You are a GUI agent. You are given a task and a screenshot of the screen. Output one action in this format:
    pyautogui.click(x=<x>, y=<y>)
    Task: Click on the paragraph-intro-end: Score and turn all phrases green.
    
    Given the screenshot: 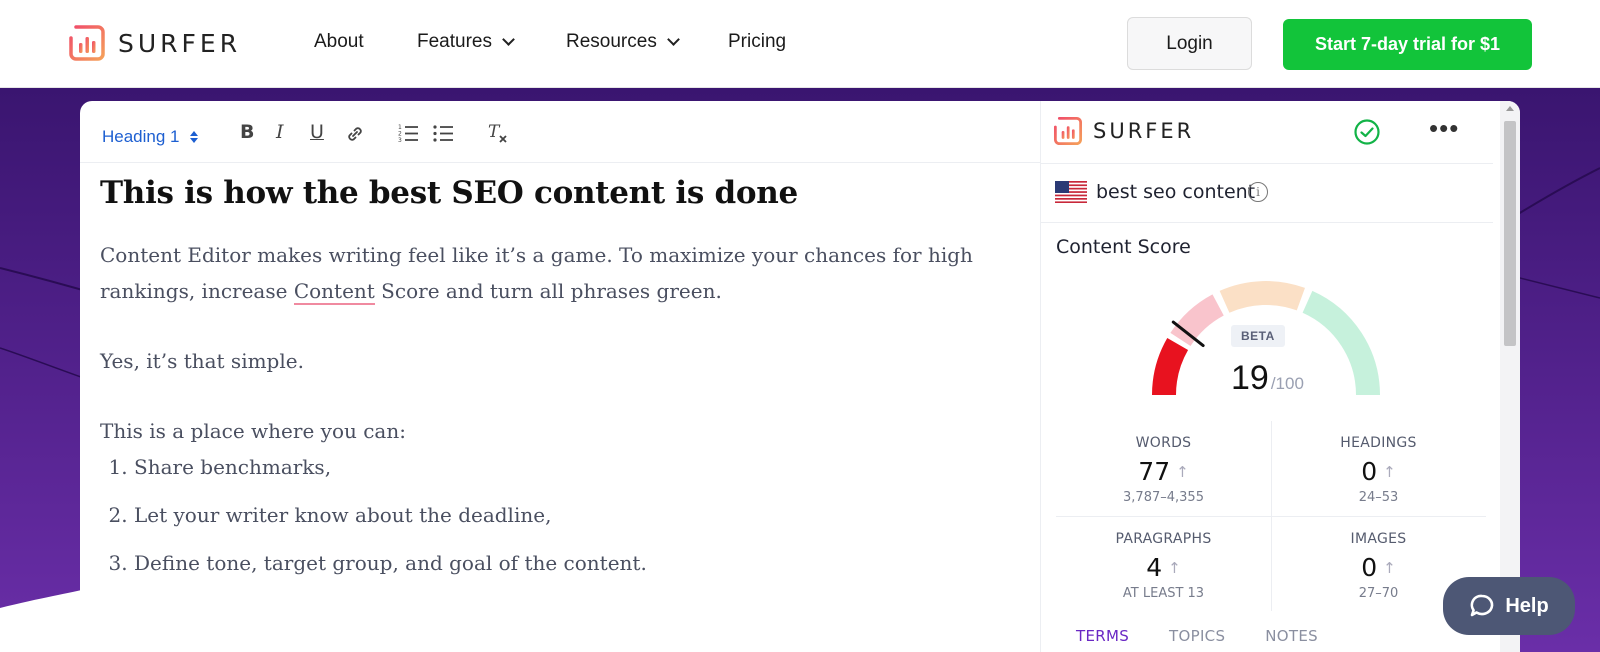 What is the action you would take?
    pyautogui.click(x=548, y=291)
    